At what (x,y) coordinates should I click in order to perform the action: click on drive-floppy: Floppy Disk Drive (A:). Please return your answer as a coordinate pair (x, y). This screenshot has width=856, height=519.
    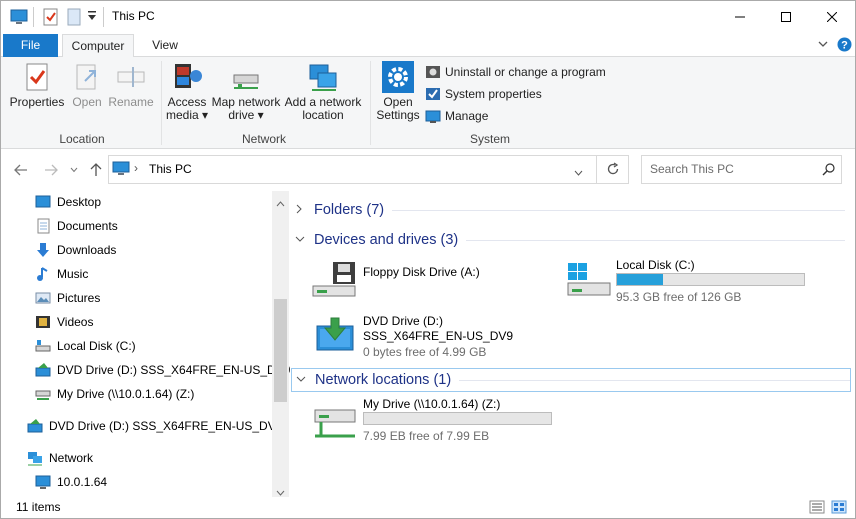
    Looking at the image, I should click on (431, 282).